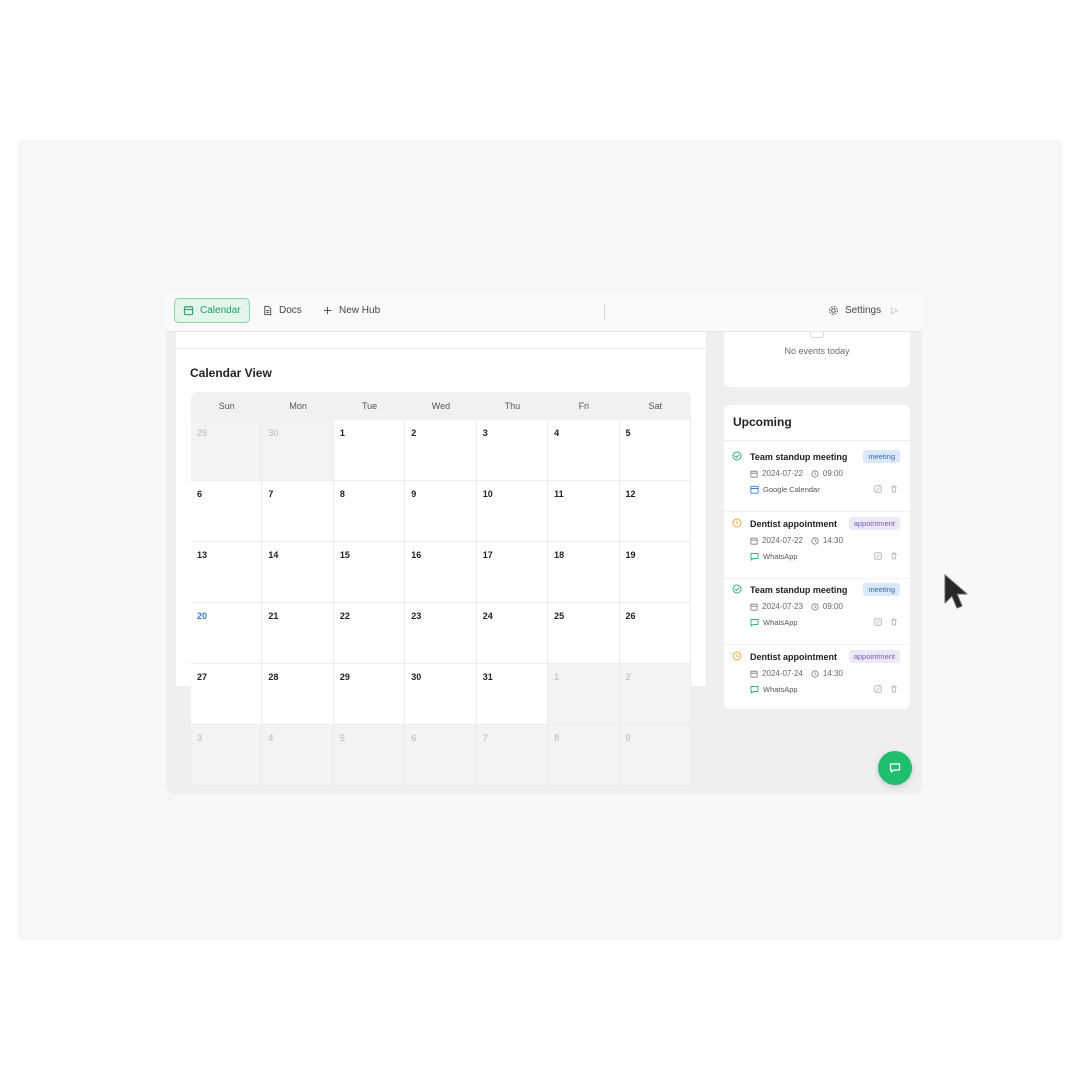  I want to click on day-cell: 25, so click(584, 633).